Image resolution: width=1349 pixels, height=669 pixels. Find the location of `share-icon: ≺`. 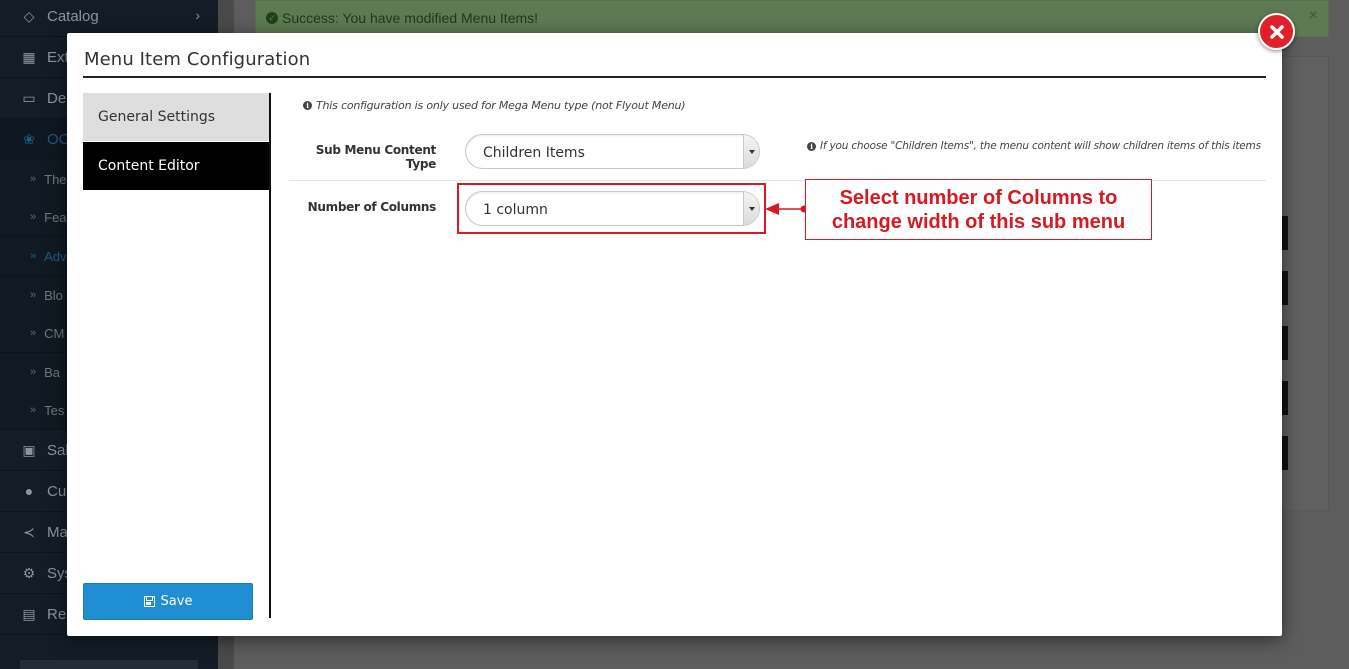

share-icon: ≺ is located at coordinates (29, 531).